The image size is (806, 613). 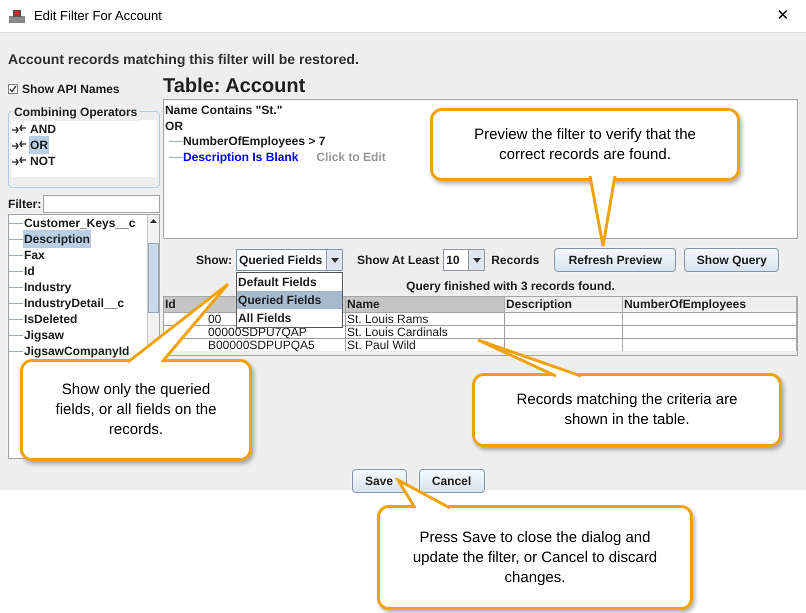 I want to click on operator-label: OR, so click(x=174, y=125).